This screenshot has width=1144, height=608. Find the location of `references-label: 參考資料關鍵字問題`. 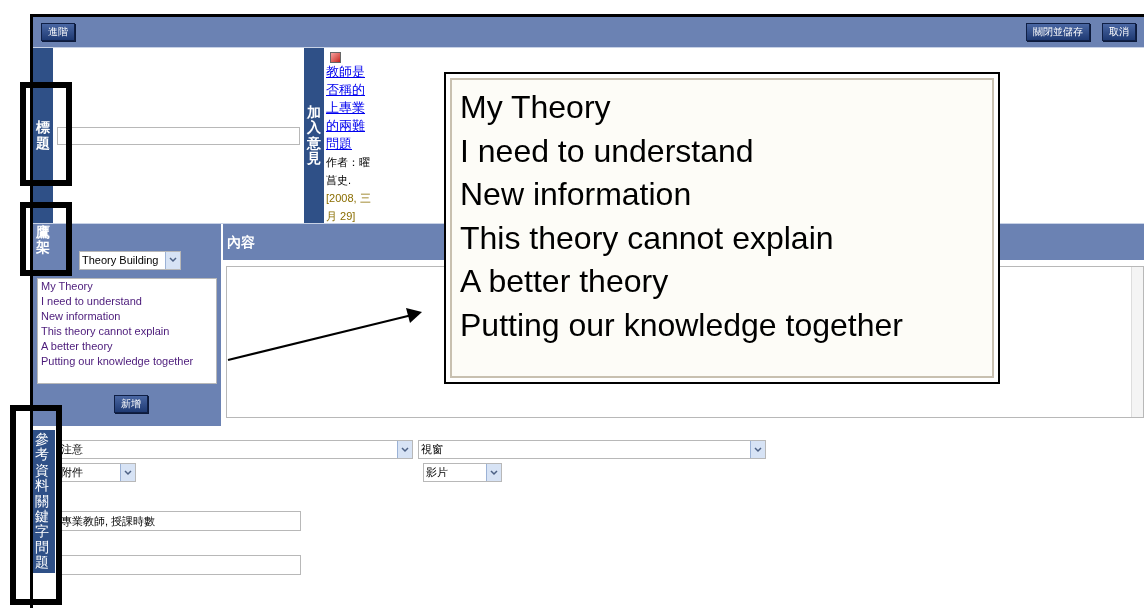

references-label: 參考資料關鍵字問題 is located at coordinates (42, 501).